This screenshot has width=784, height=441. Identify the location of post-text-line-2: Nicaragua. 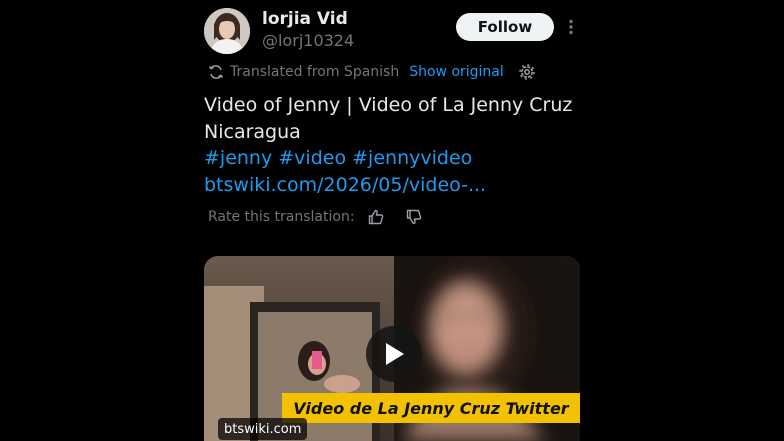
(252, 131).